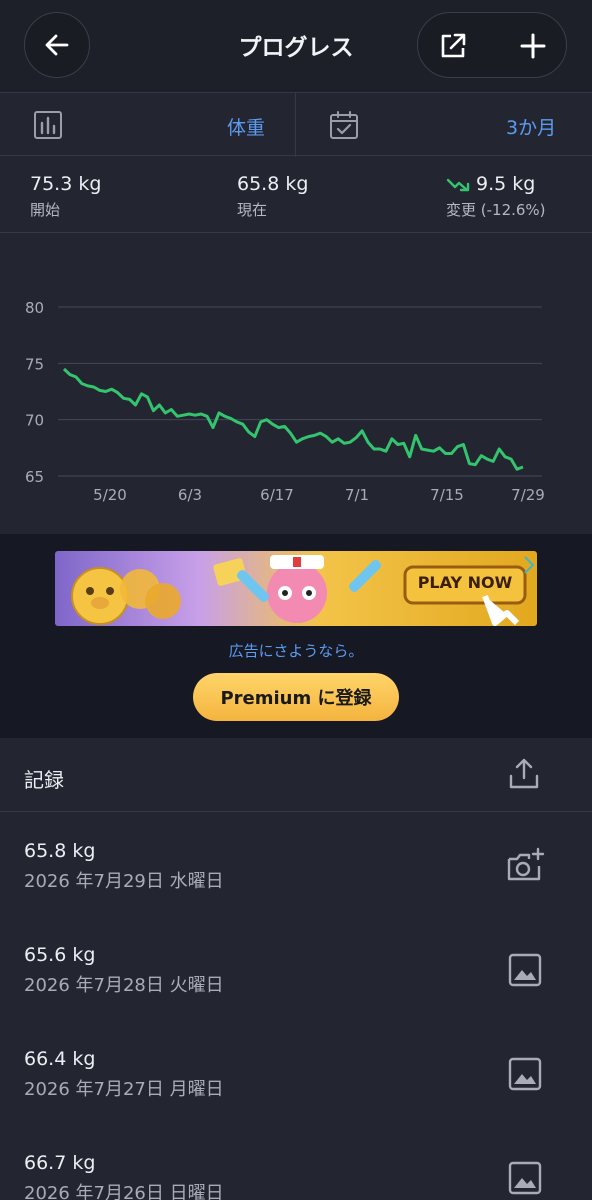 The width and height of the screenshot is (592, 1200). What do you see at coordinates (34, 477) in the screenshot?
I see `y-tick-label: 65` at bounding box center [34, 477].